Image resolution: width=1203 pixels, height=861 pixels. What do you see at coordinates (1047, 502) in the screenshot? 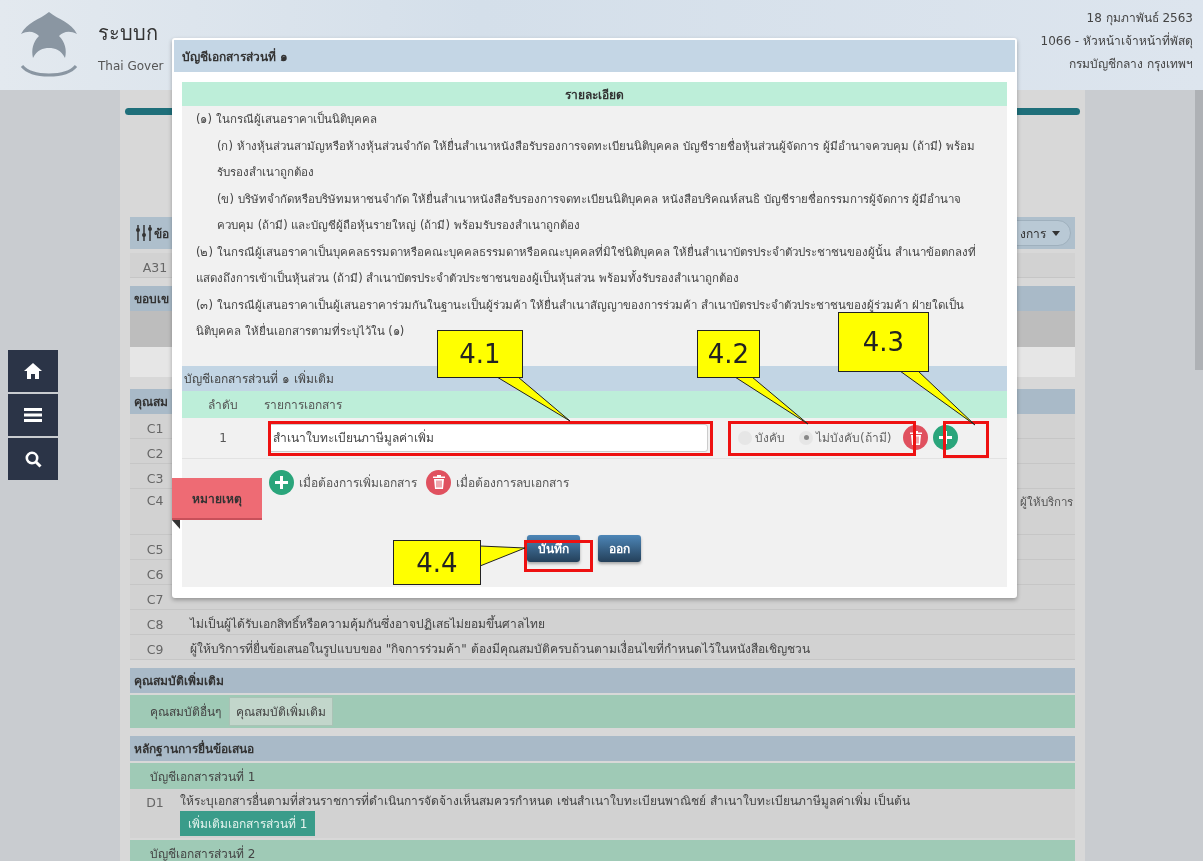
I see `row-text: ผู้ให้บริการ` at bounding box center [1047, 502].